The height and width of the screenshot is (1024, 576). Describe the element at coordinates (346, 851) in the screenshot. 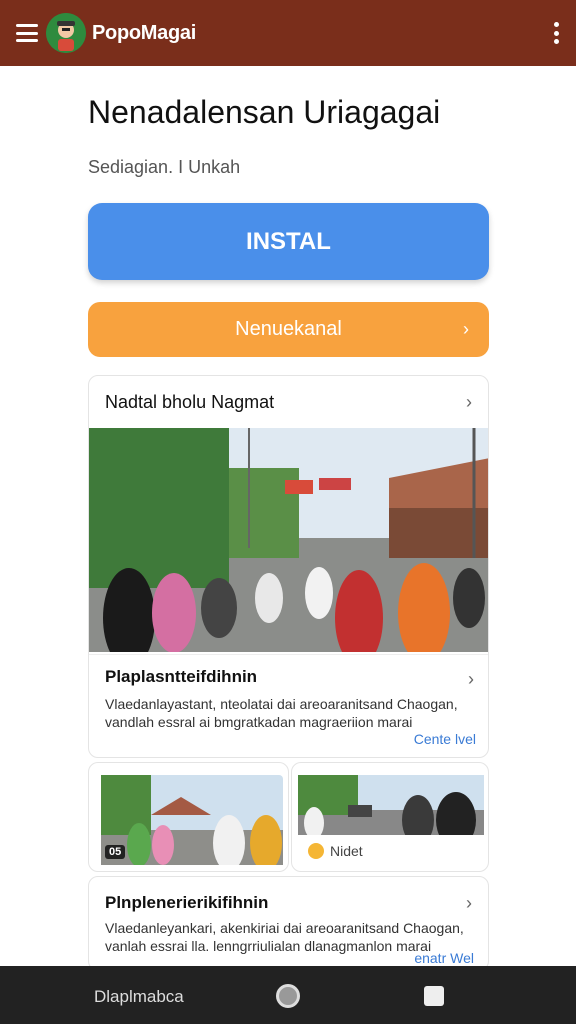

I see `small-card-right-text: Nidet` at that location.